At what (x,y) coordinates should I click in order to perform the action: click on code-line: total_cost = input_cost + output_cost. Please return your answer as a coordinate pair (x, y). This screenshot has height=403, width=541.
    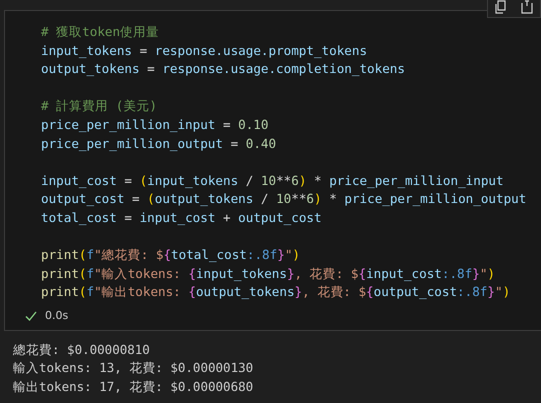
    Looking at the image, I should click on (182, 217).